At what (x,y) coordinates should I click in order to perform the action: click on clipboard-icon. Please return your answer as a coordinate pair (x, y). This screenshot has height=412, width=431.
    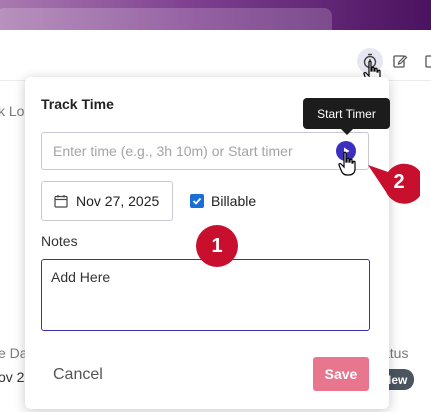
    Looking at the image, I should click on (428, 61).